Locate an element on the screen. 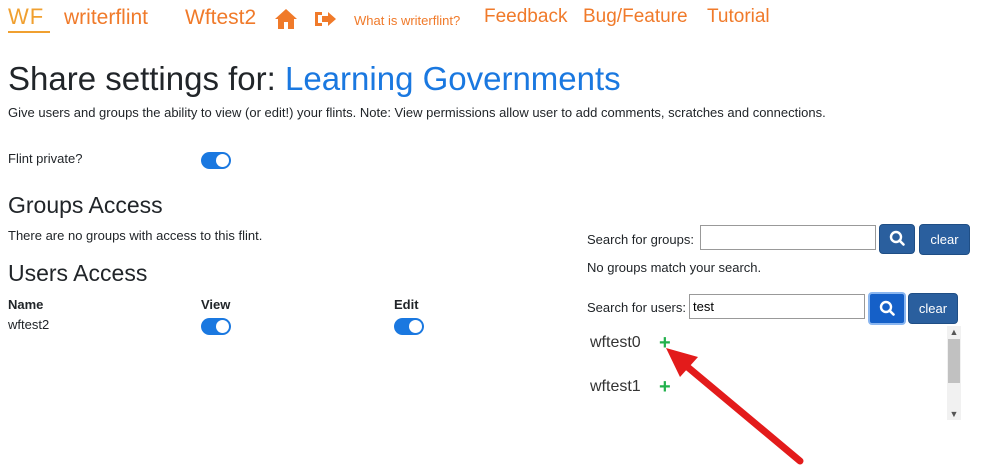 The height and width of the screenshot is (473, 984). scroll-down-icon: ▼ is located at coordinates (954, 414).